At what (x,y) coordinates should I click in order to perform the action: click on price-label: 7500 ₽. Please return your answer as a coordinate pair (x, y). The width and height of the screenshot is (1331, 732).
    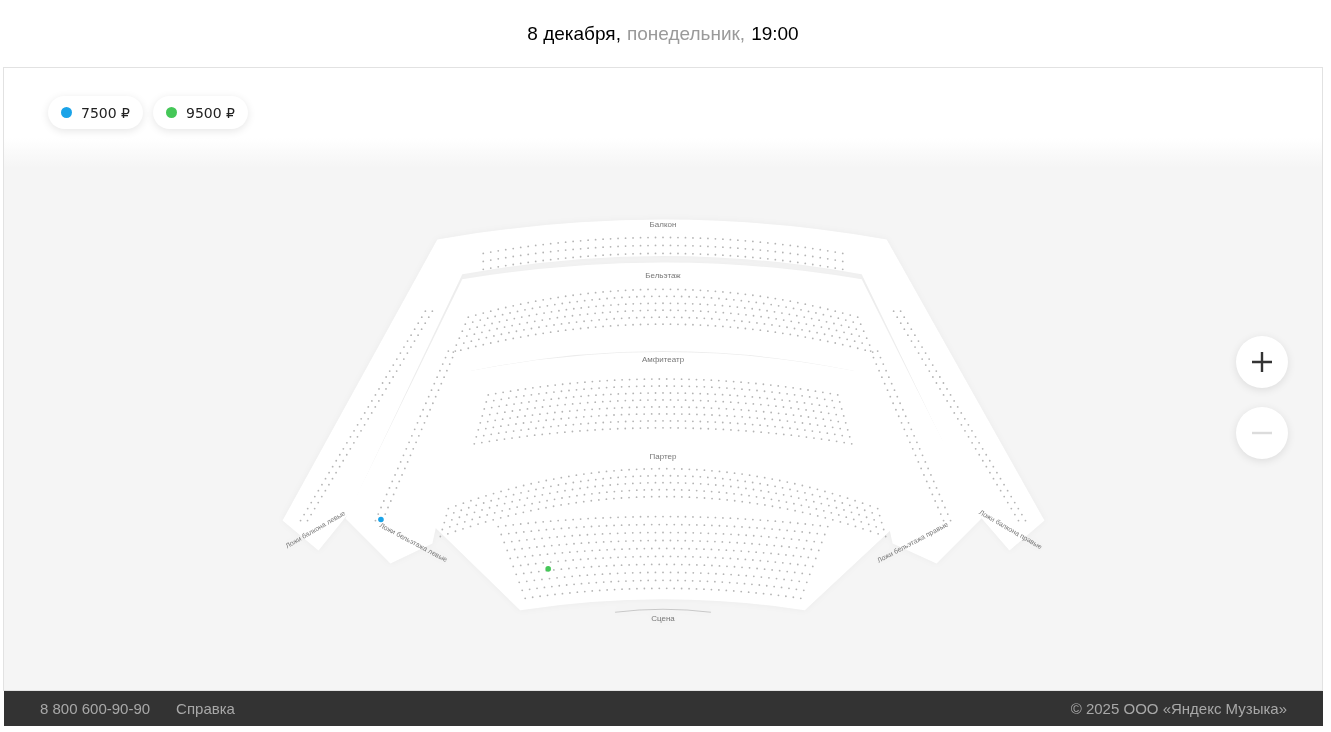
    Looking at the image, I should click on (105, 112).